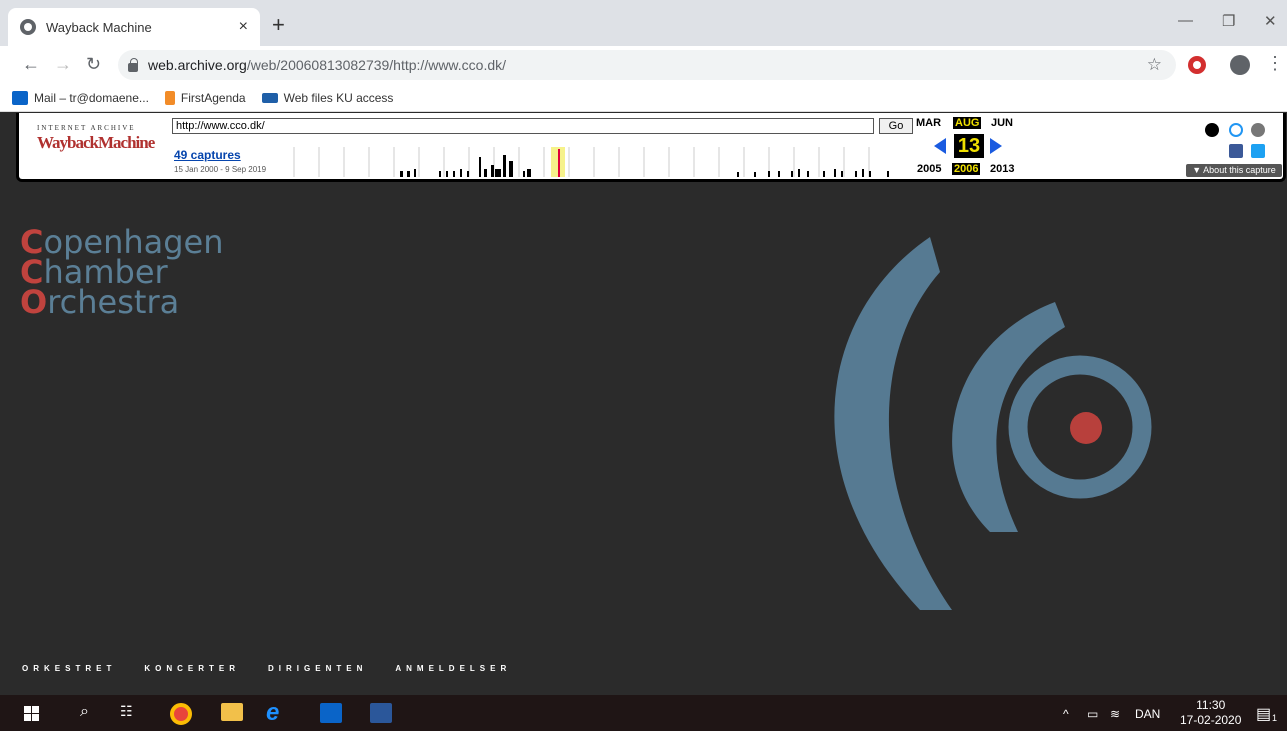 The width and height of the screenshot is (1287, 731). What do you see at coordinates (381, 713) in the screenshot?
I see `word-icon` at bounding box center [381, 713].